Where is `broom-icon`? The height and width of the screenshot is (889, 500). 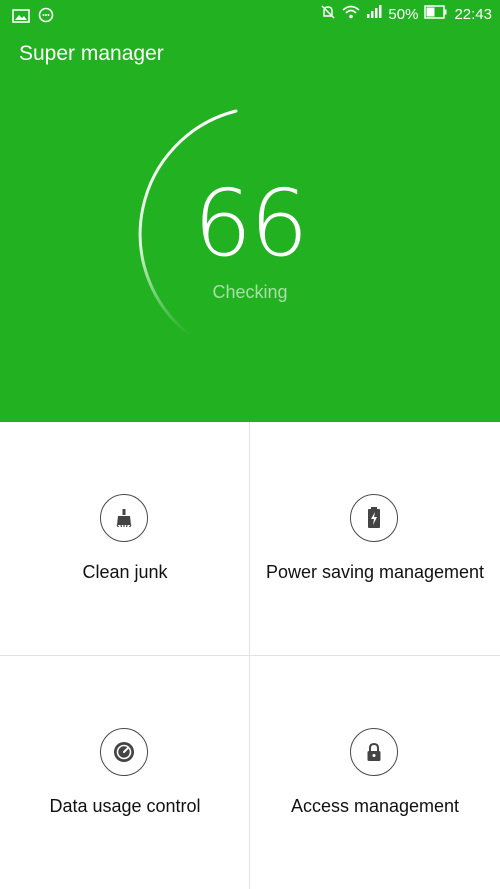 broom-icon is located at coordinates (124, 518).